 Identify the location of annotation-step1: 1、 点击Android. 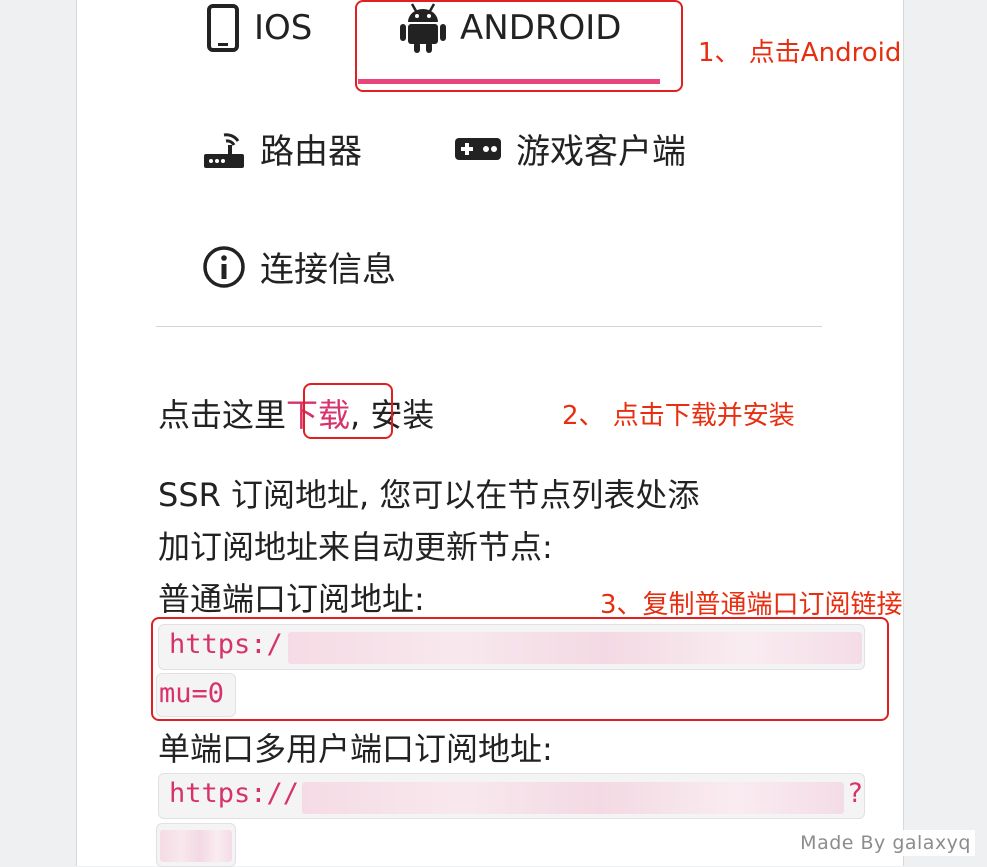
(800, 53).